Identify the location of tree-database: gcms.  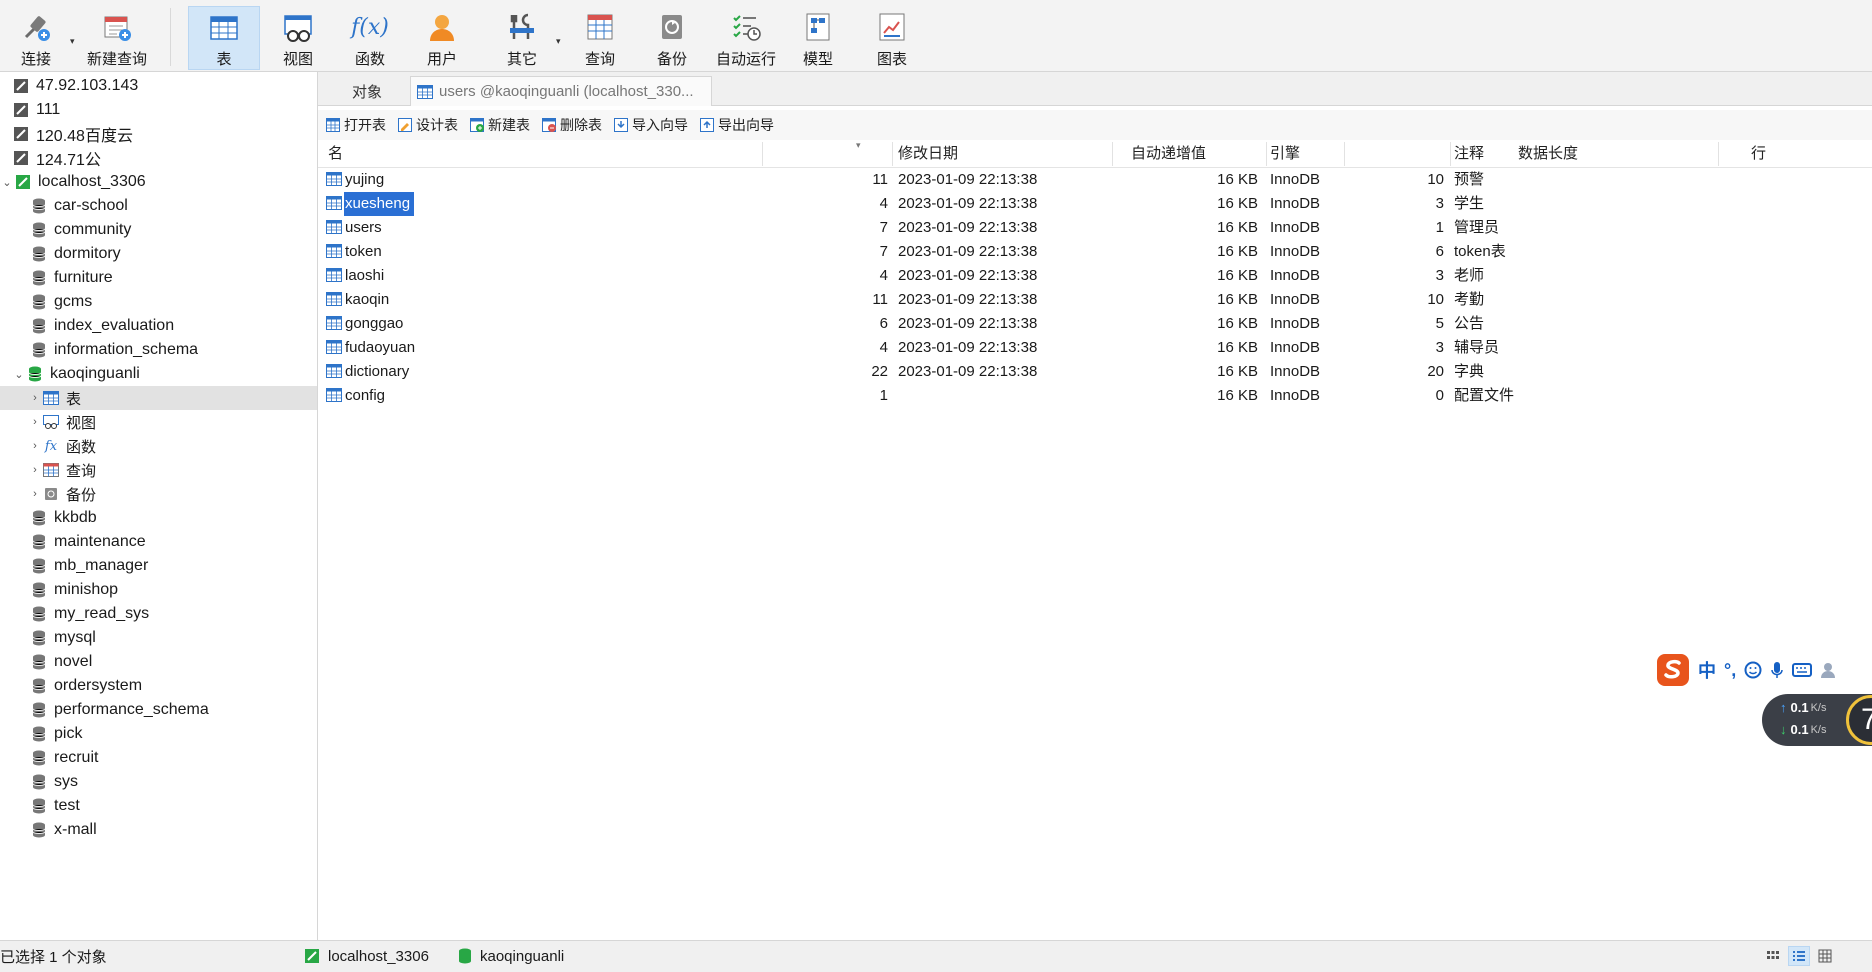
(158, 302).